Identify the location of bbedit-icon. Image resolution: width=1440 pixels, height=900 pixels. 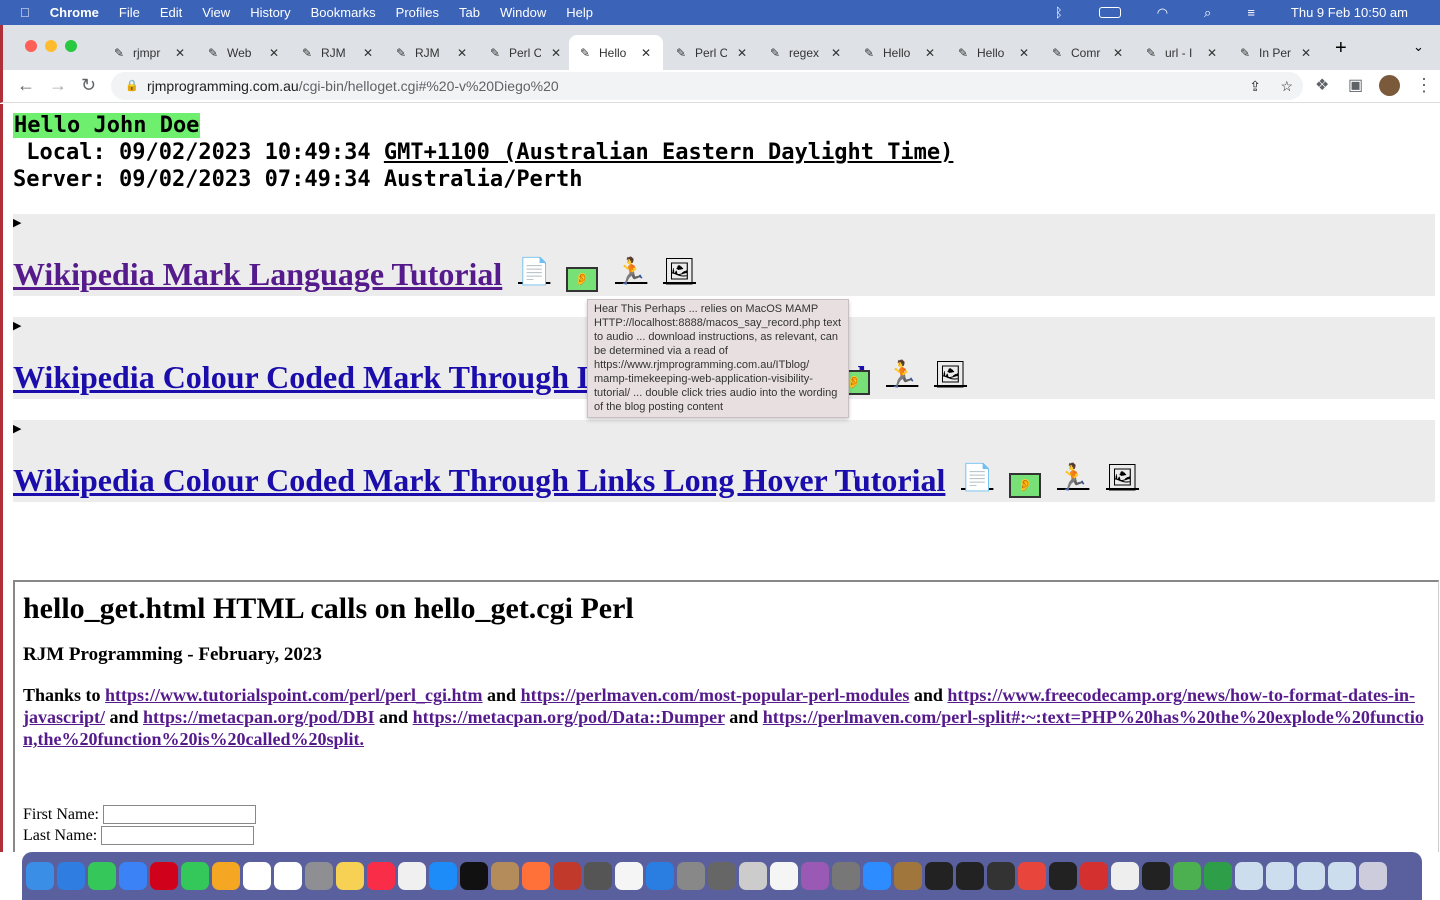
(629, 876).